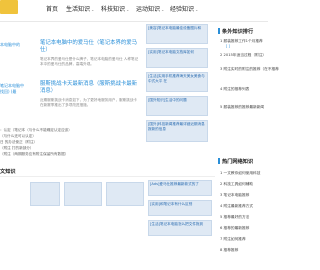 The height and width of the screenshot is (270, 320). What do you see at coordinates (180, 224) in the screenshot?
I see `thumbnail-caption: [生活]笔记本电脑怎么把文件拖到` at bounding box center [180, 224].